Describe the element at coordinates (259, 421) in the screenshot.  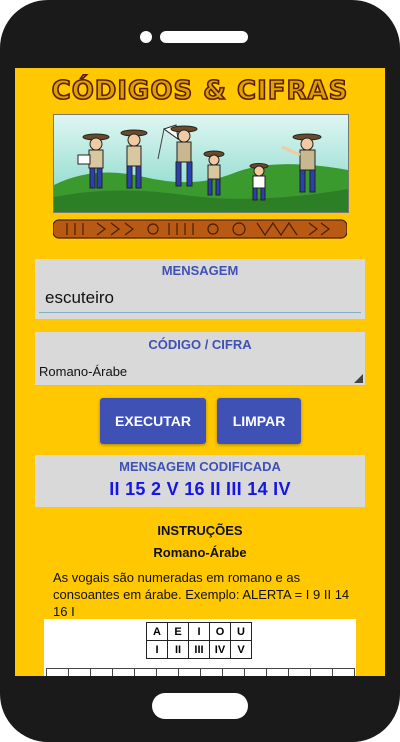
I see `clear-button: LIMPAR` at that location.